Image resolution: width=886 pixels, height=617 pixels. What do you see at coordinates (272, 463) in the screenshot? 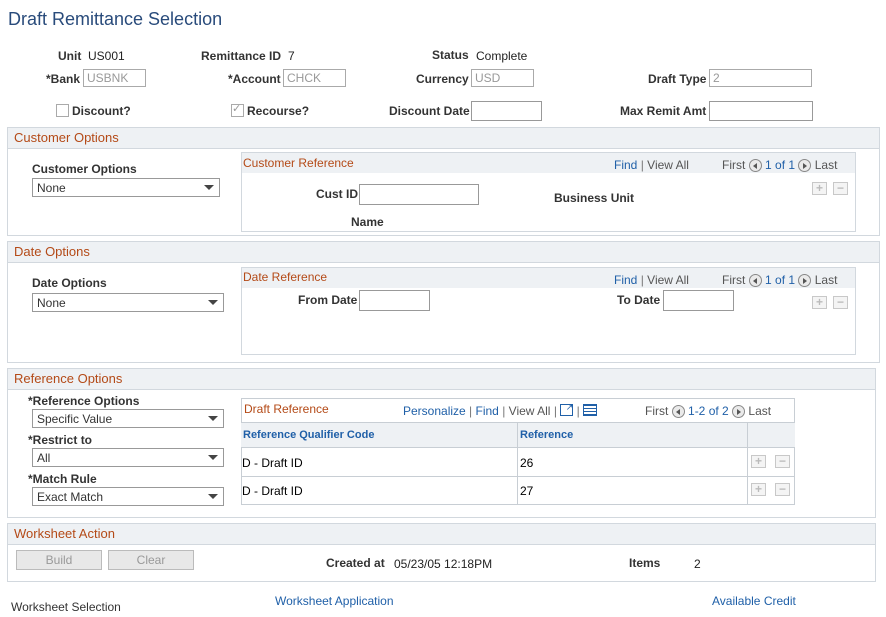
I see `table-row-1-code: D - Draft ID` at bounding box center [272, 463].